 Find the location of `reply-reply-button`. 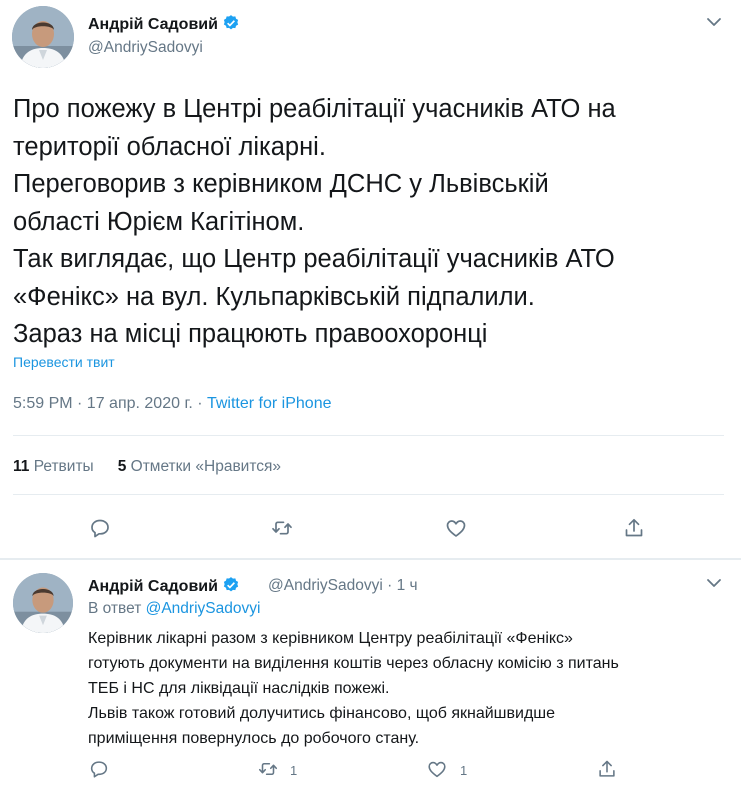

reply-reply-button is located at coordinates (100, 770).